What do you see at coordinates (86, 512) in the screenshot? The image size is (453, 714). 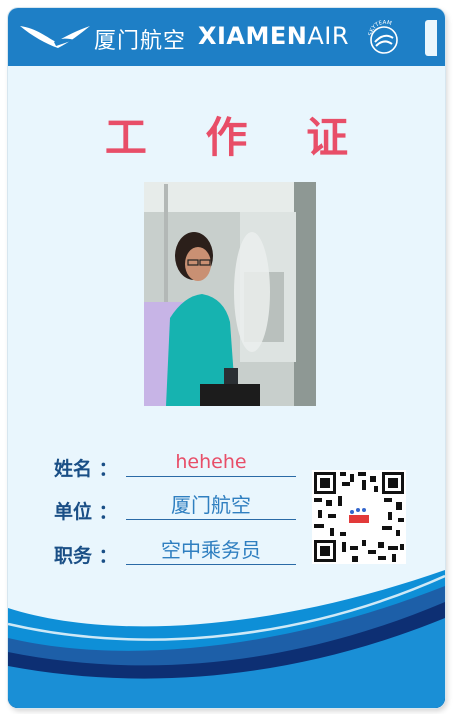 I see `unit-label: 单位 ：` at bounding box center [86, 512].